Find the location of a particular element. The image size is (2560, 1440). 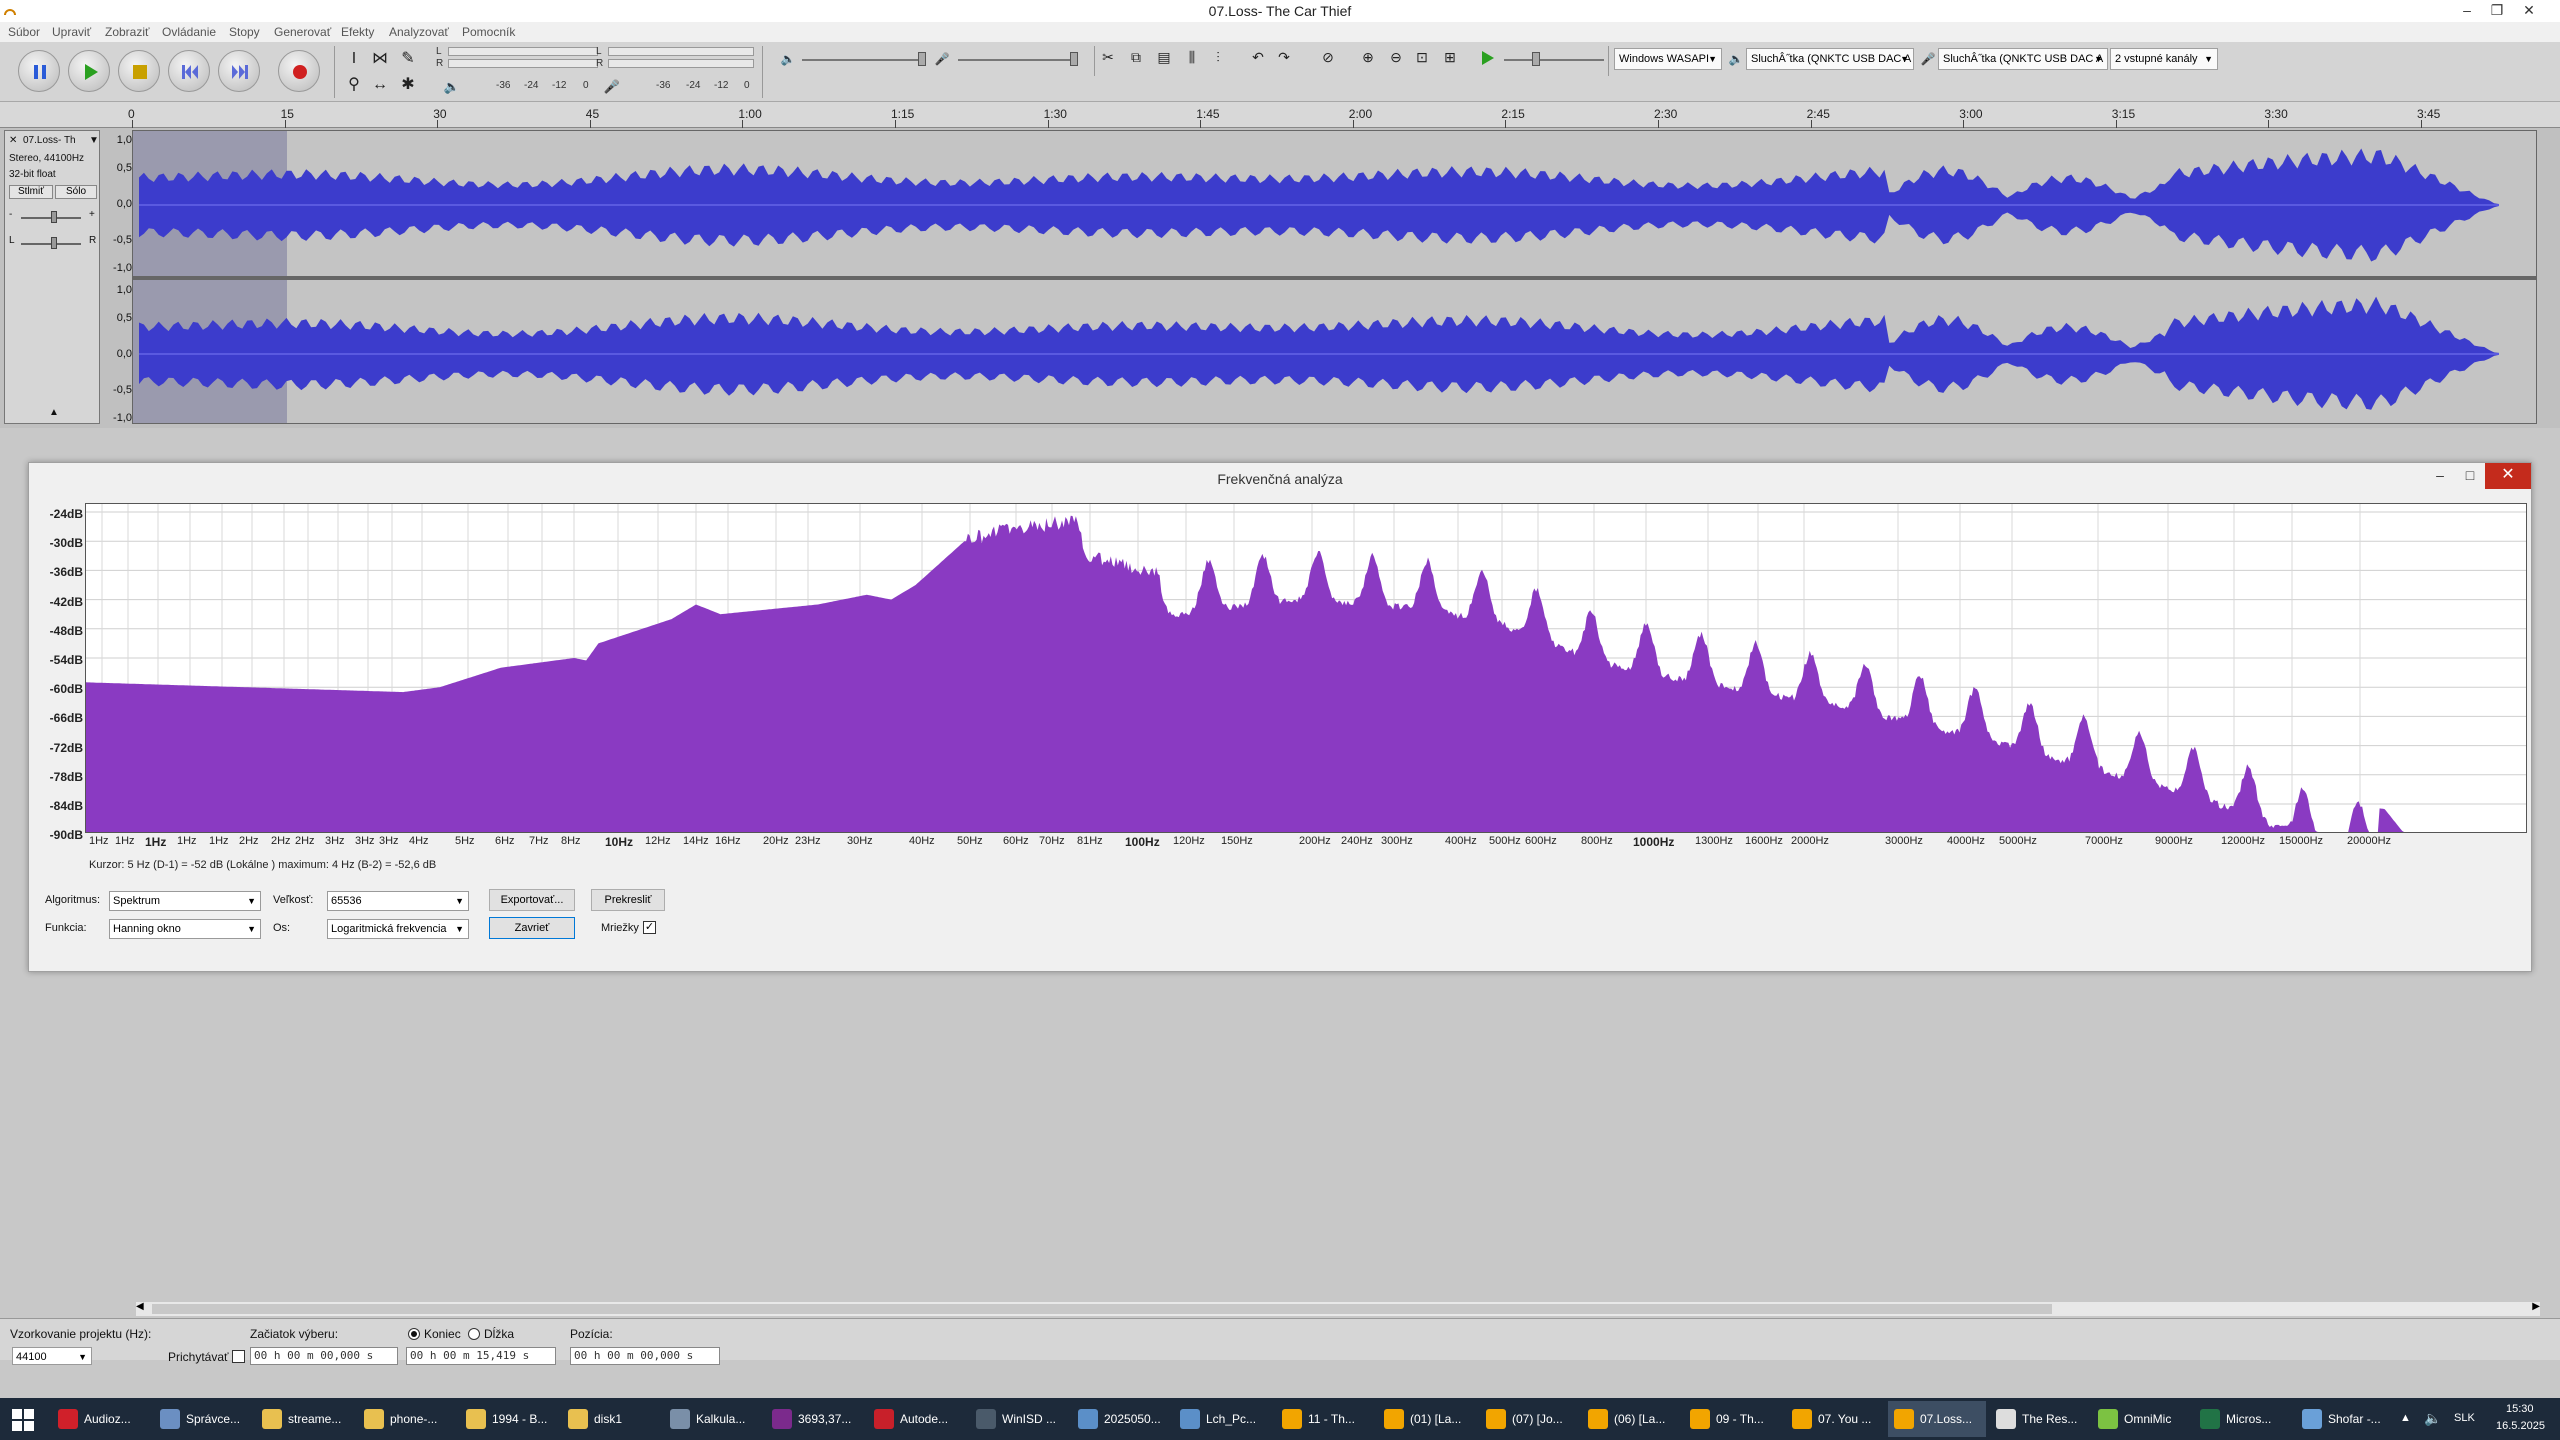

menu-view: Zobraziť is located at coordinates (127, 32).